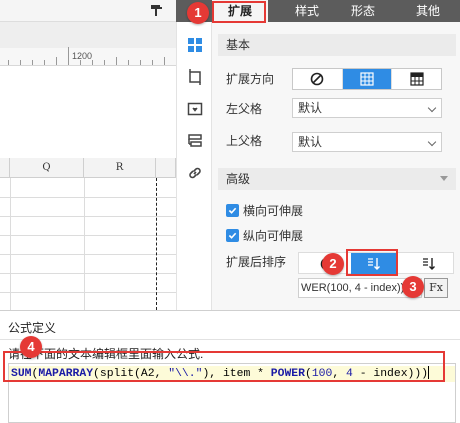  I want to click on left-parent-label: 左父格, so click(244, 109).